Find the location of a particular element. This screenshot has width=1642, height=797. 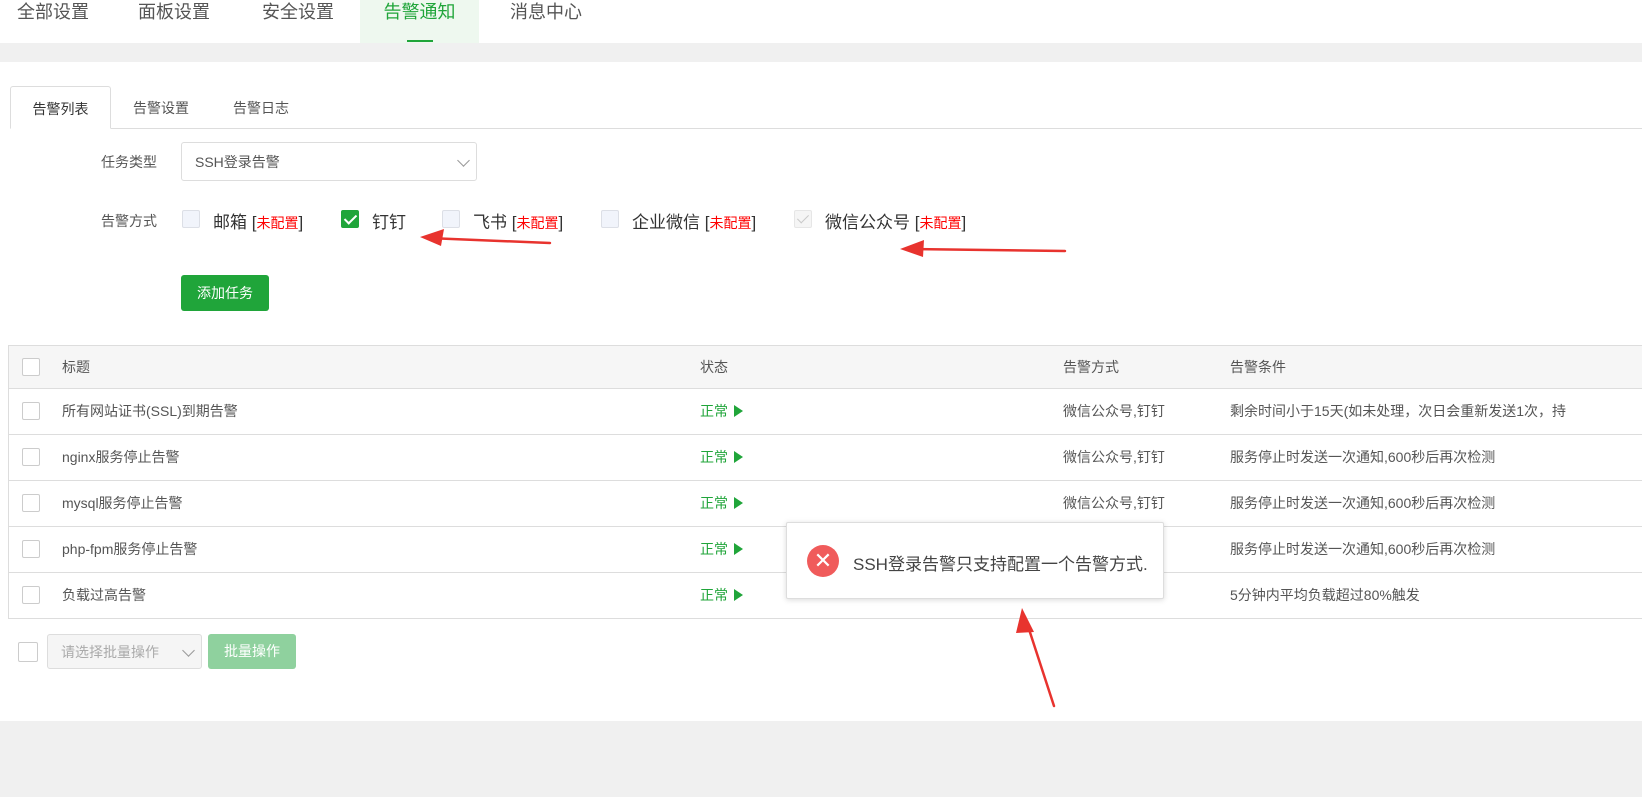

wechat-official-option: 微信公众号 [未配置] is located at coordinates (896, 222).